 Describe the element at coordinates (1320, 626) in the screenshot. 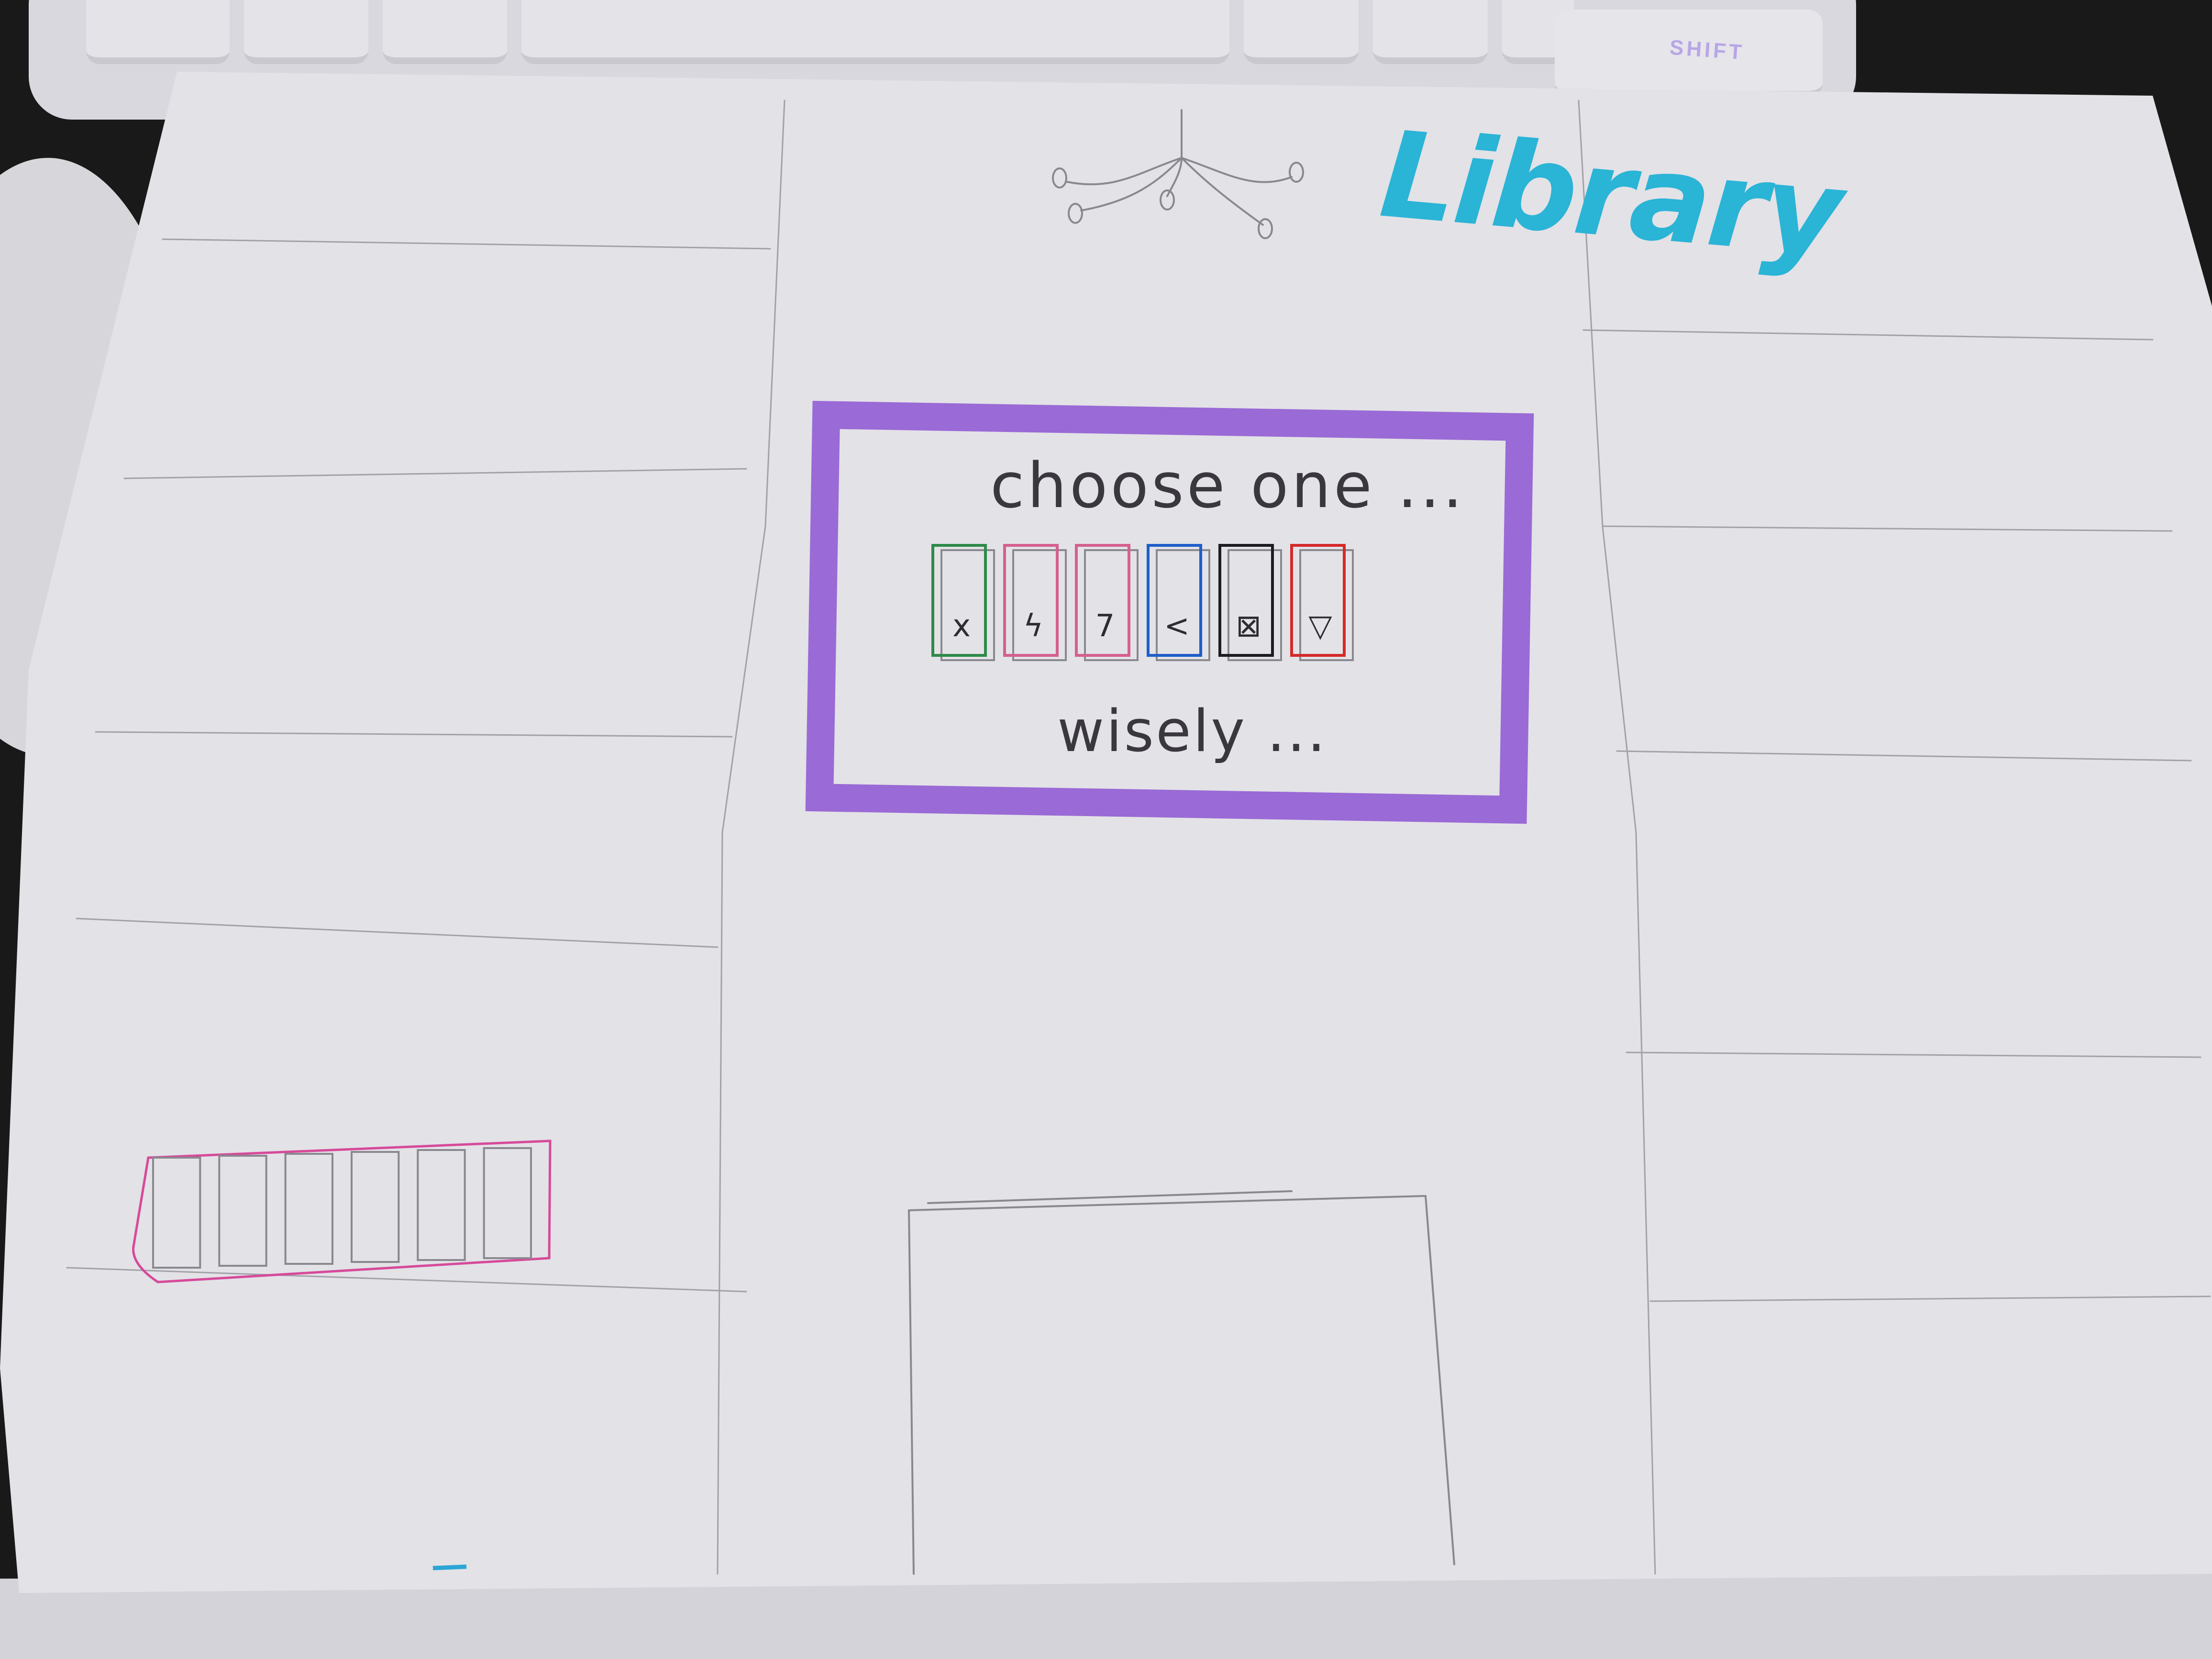

I see `card-glyph: ▽` at that location.